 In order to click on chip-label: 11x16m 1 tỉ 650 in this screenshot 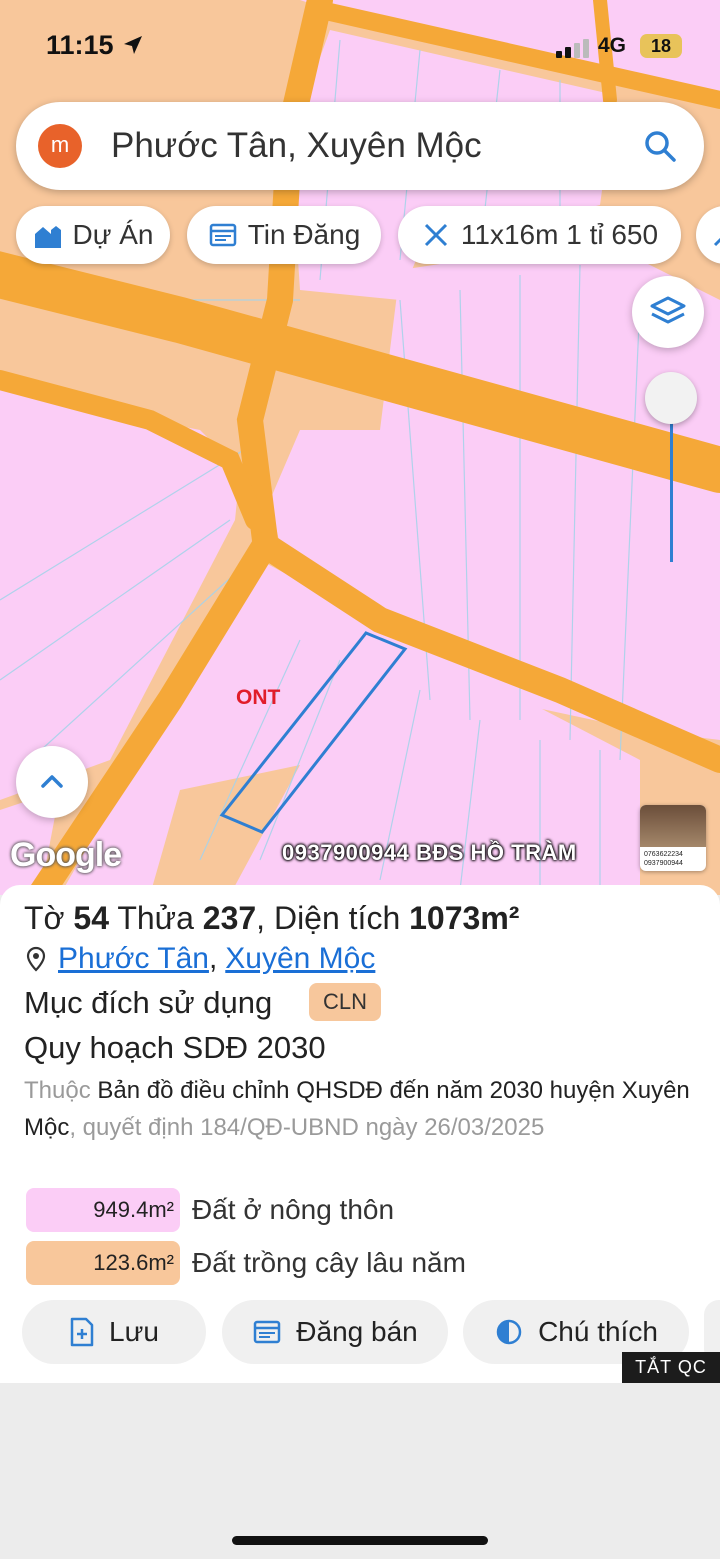, I will do `click(559, 234)`.